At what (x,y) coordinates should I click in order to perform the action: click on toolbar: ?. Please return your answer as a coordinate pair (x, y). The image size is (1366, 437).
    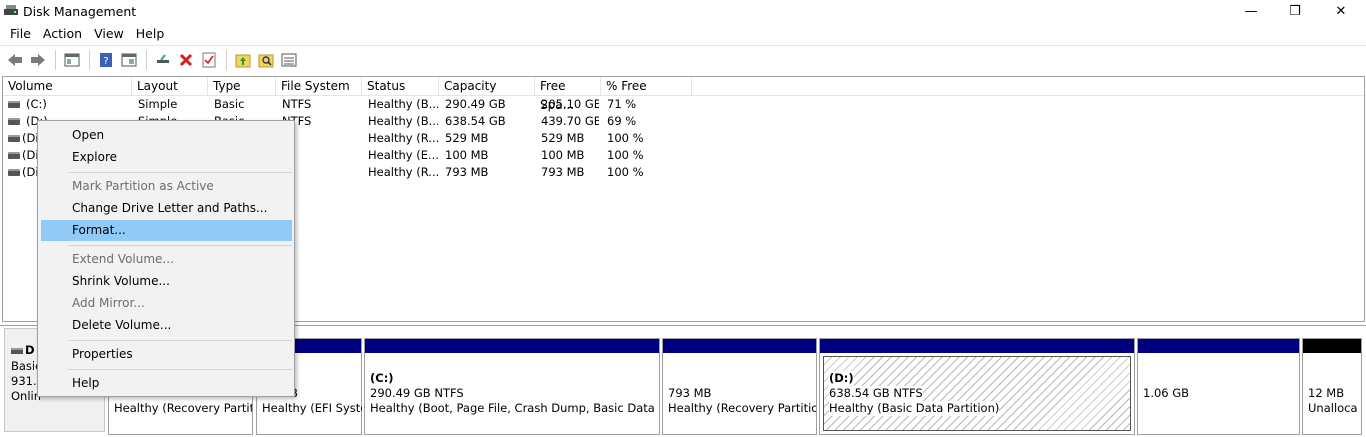
    Looking at the image, I should click on (683, 59).